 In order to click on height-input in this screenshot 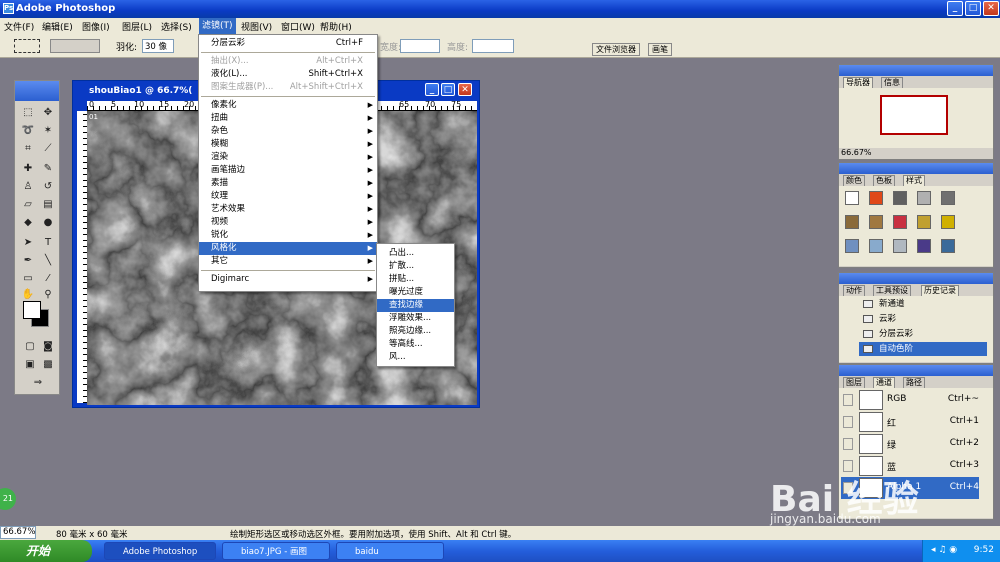, I will do `click(493, 46)`.